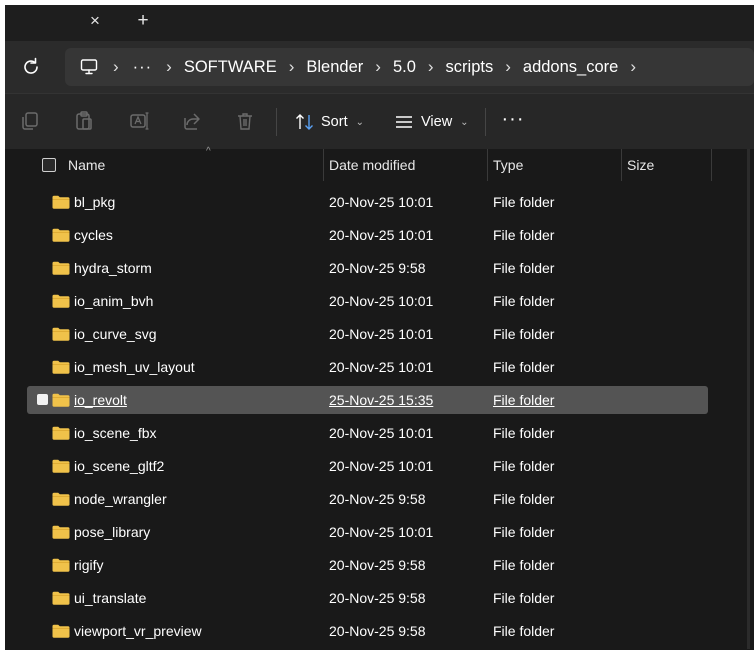 This screenshot has height=650, width=754. Describe the element at coordinates (379, 235) in the screenshot. I see `table-row: cycles 20-Nov-25 10:01 File folder` at that location.